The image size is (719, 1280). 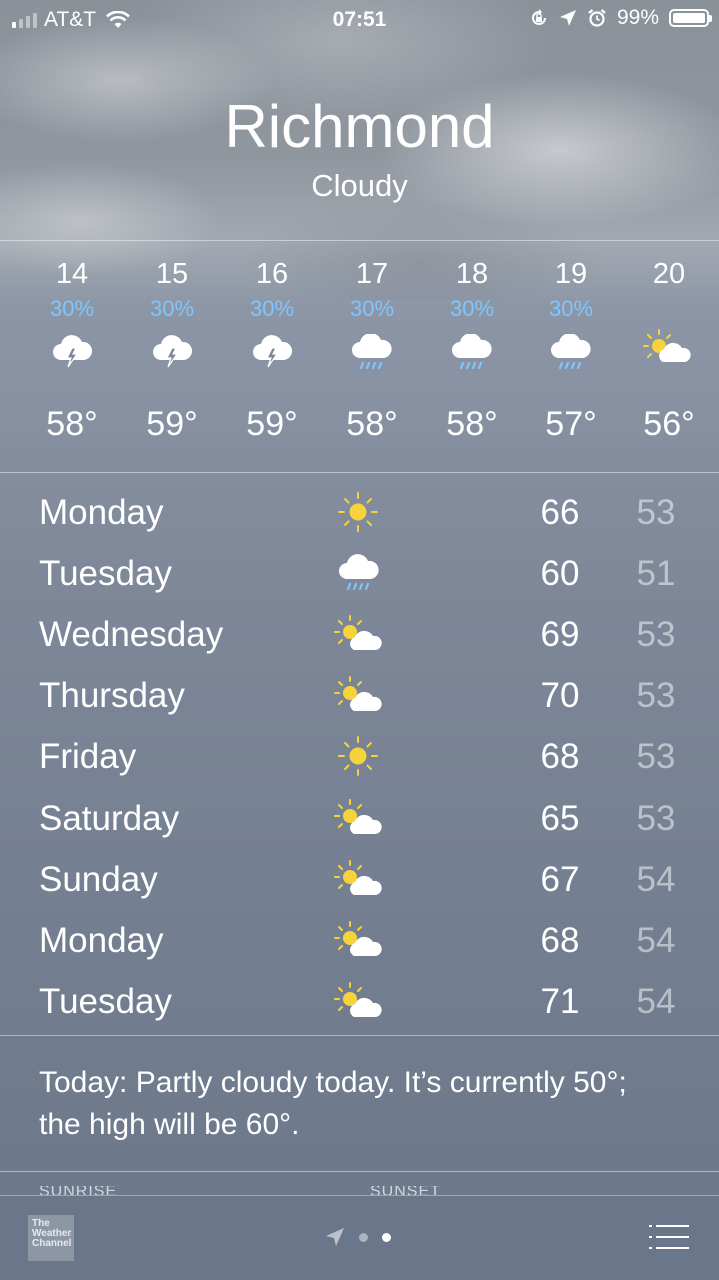 What do you see at coordinates (131, 634) in the screenshot?
I see `daily-day: Wednesday` at bounding box center [131, 634].